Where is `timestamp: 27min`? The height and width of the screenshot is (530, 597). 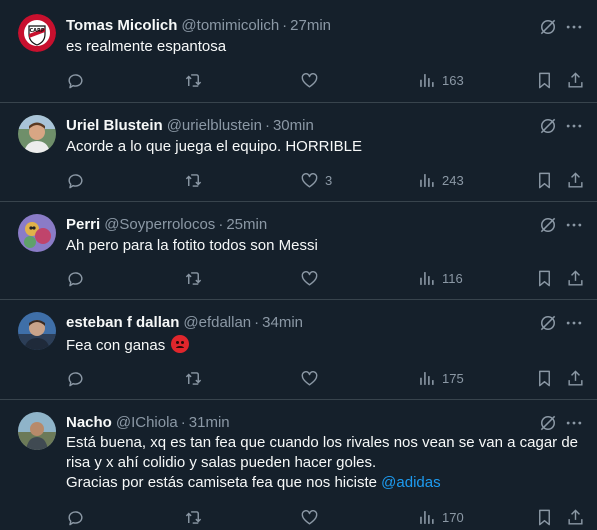 timestamp: 27min is located at coordinates (310, 25).